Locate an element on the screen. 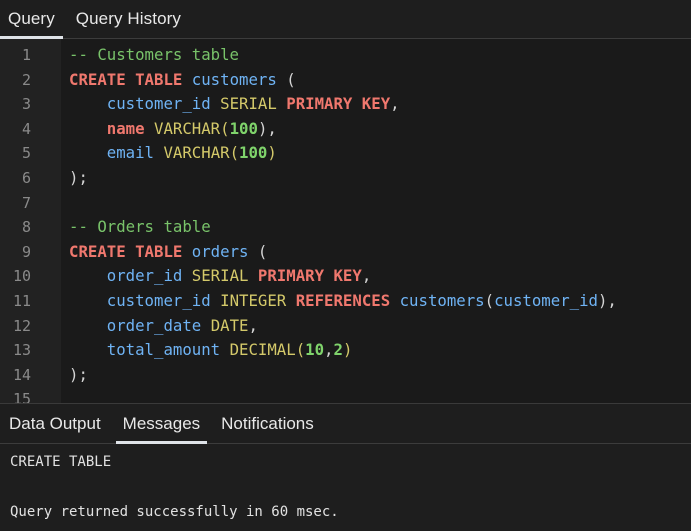 The height and width of the screenshot is (531, 691). line-number: 9 is located at coordinates (26, 251).